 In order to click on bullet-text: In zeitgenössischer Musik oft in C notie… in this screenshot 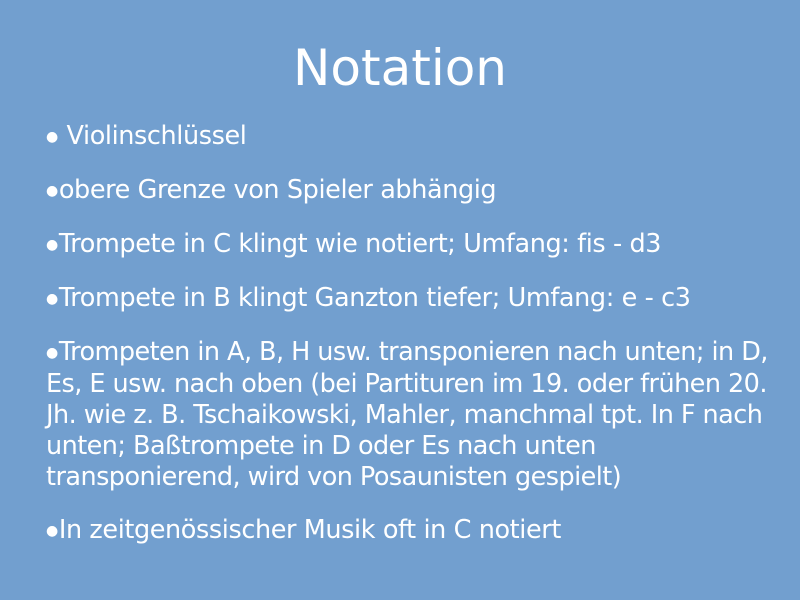, I will do `click(310, 530)`.